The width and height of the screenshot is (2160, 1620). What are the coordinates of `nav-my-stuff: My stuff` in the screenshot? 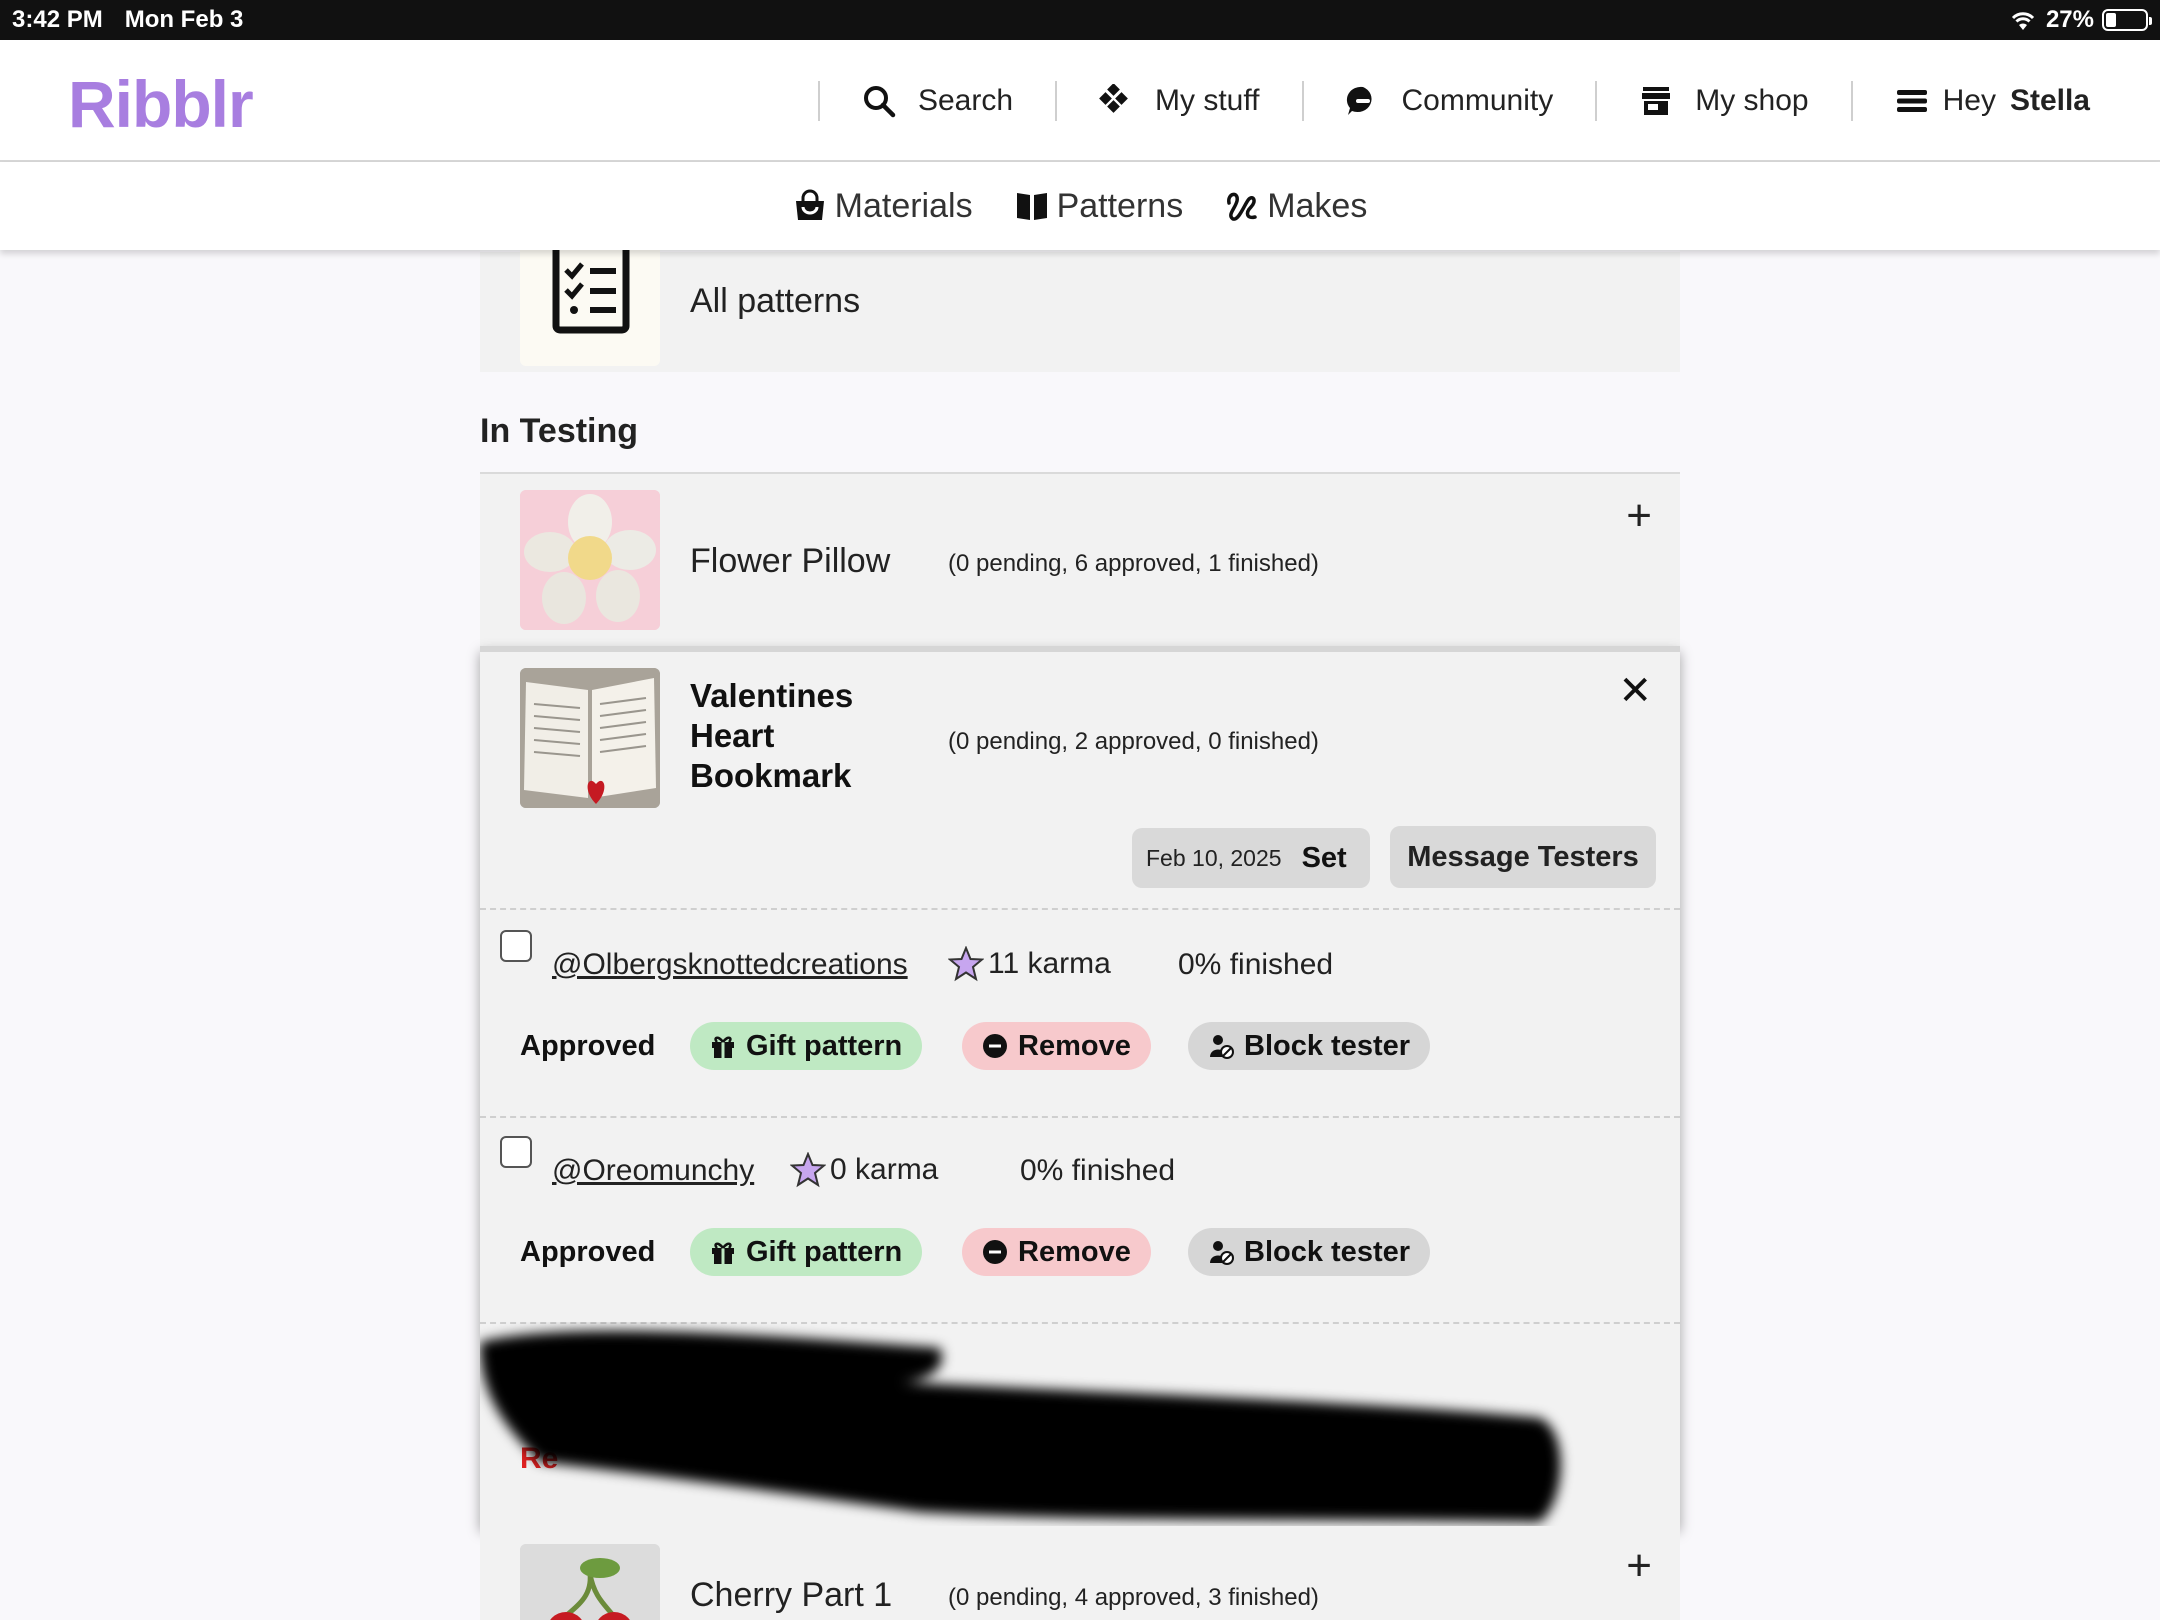 It's located at (1179, 101).